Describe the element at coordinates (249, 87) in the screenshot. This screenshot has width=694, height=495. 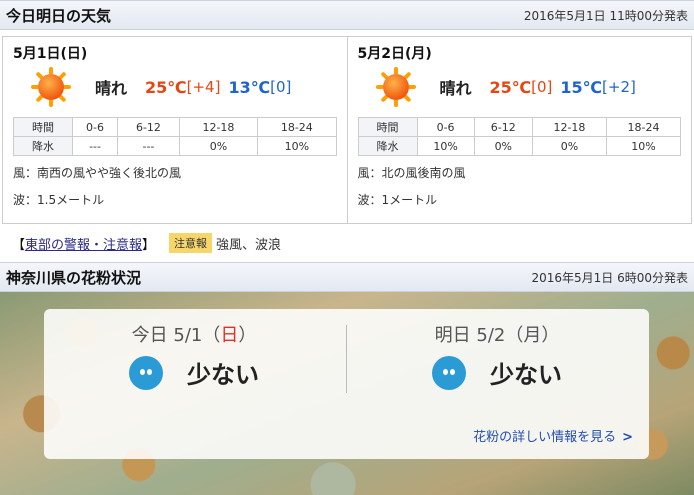
I see `temp-low: 13℃` at that location.